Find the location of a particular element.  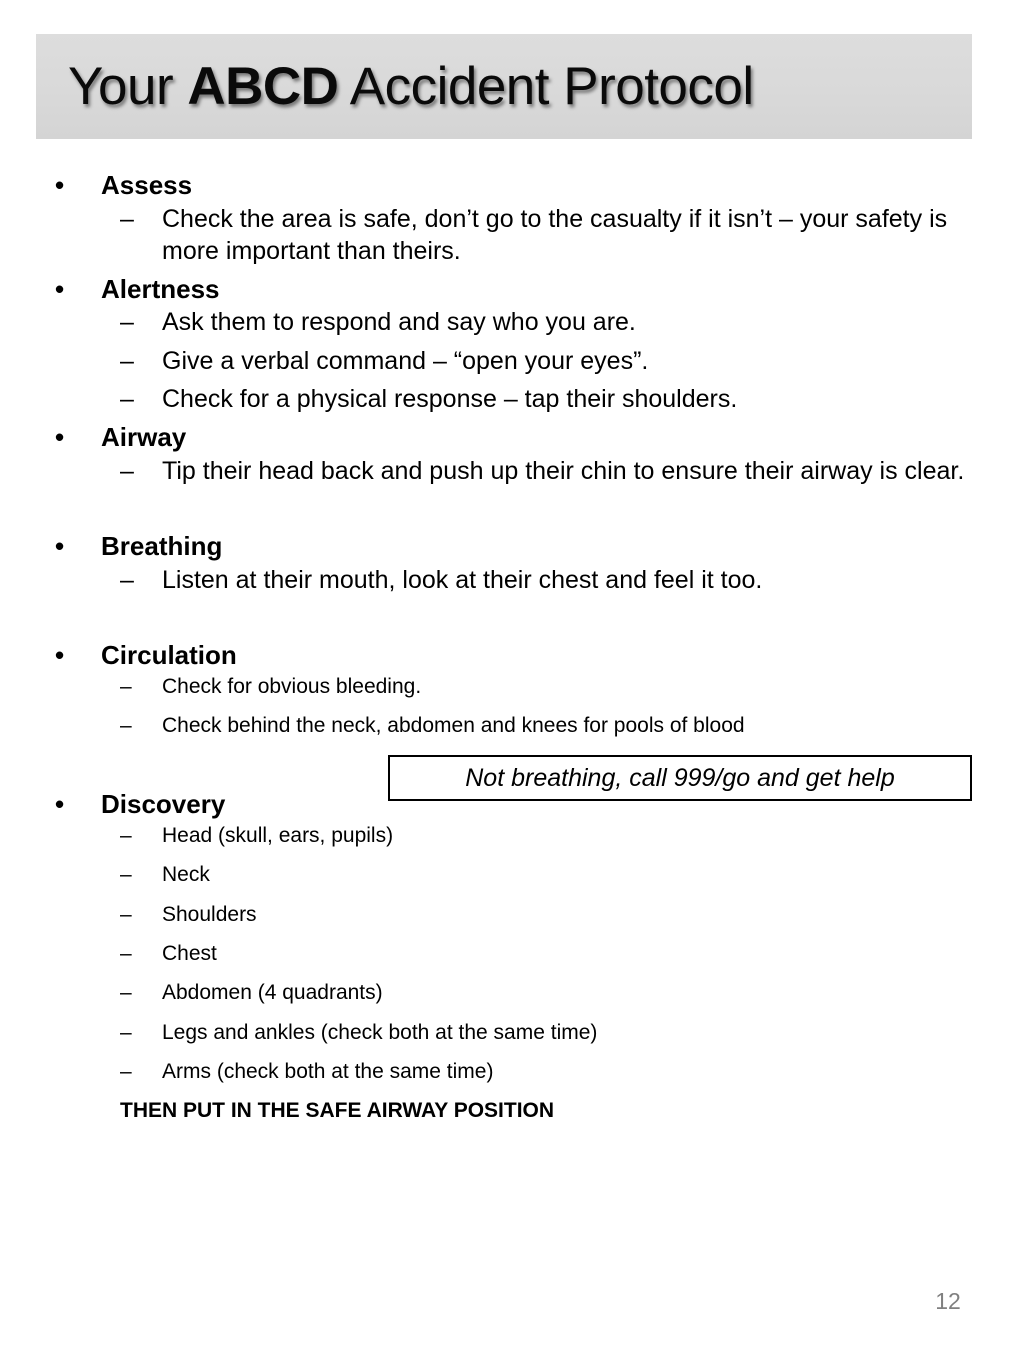

section-heading: • Breathing is located at coordinates (512, 546).